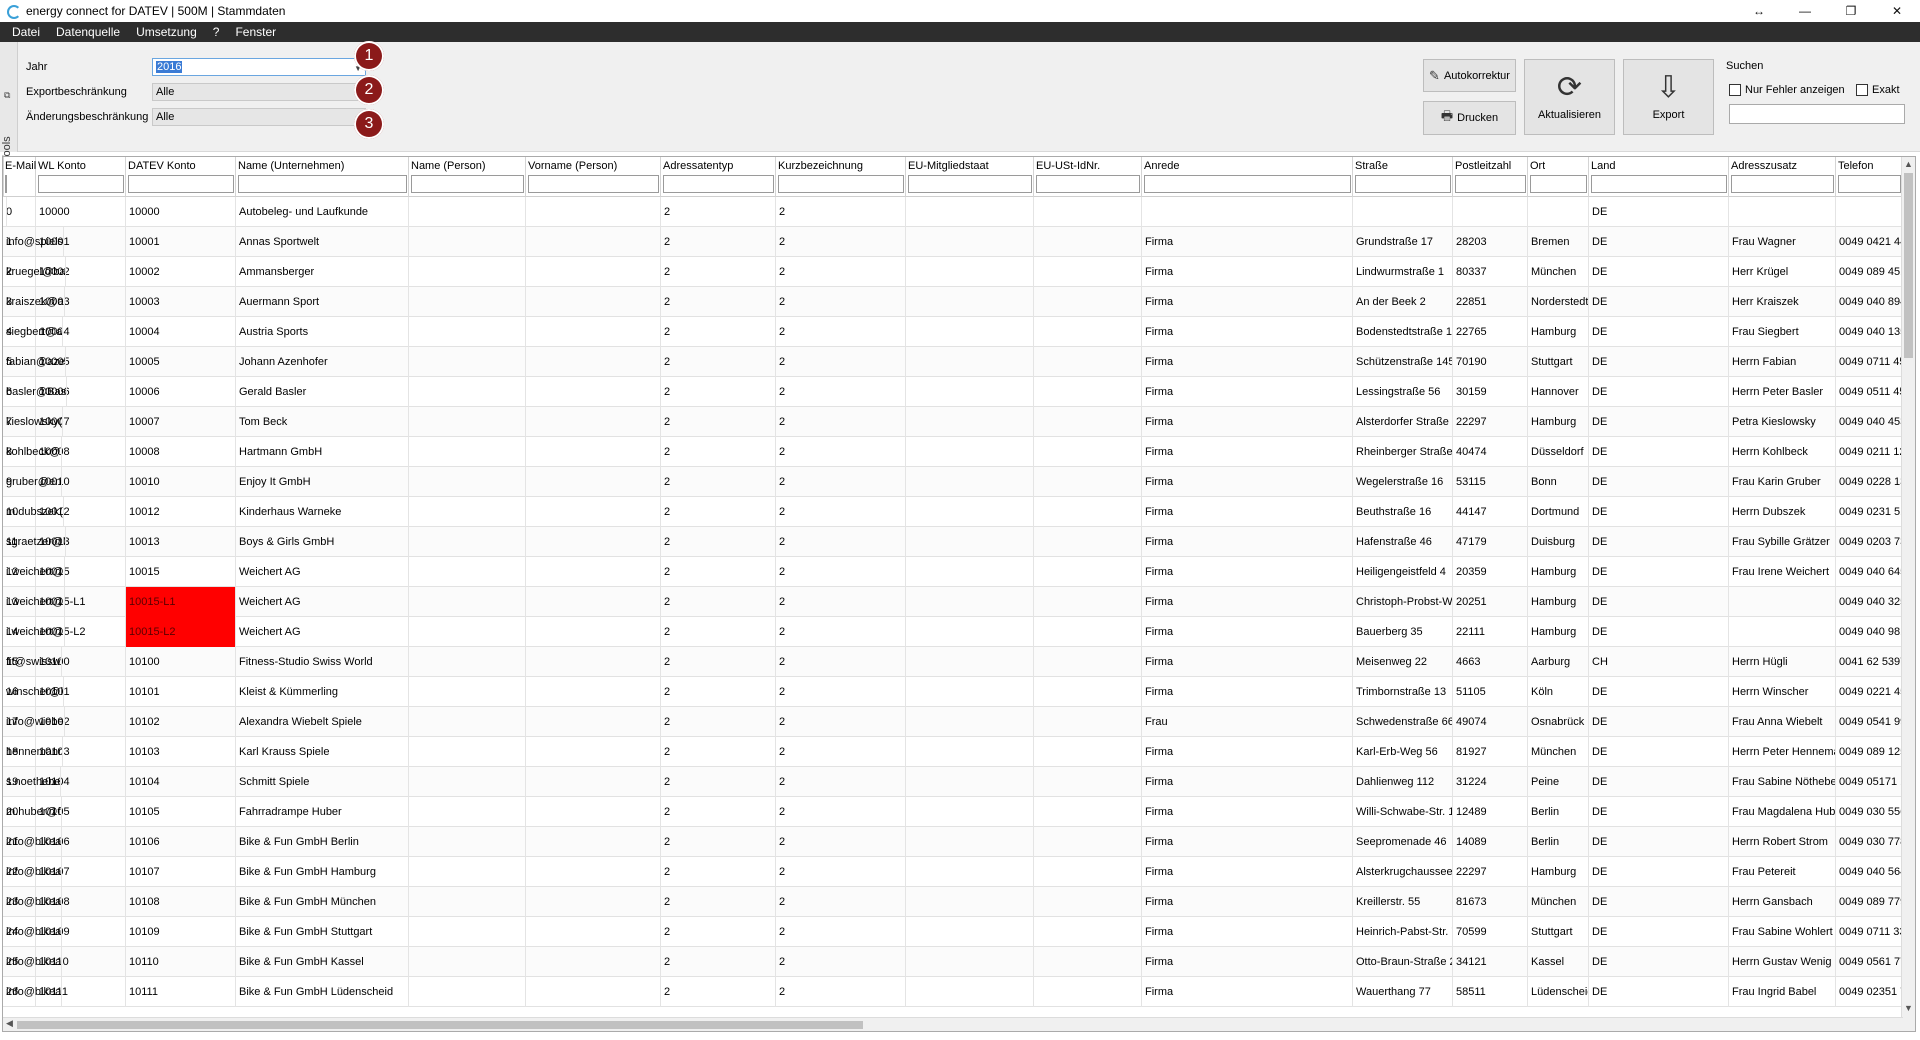 This screenshot has width=1920, height=1040. What do you see at coordinates (1569, 97) in the screenshot?
I see `refresh-button: ⟳ Aktualisieren` at bounding box center [1569, 97].